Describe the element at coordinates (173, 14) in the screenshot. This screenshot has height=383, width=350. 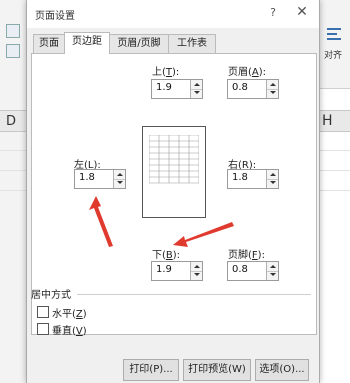
I see `dialog-titlebar: 页面设置 ? ✕` at that location.